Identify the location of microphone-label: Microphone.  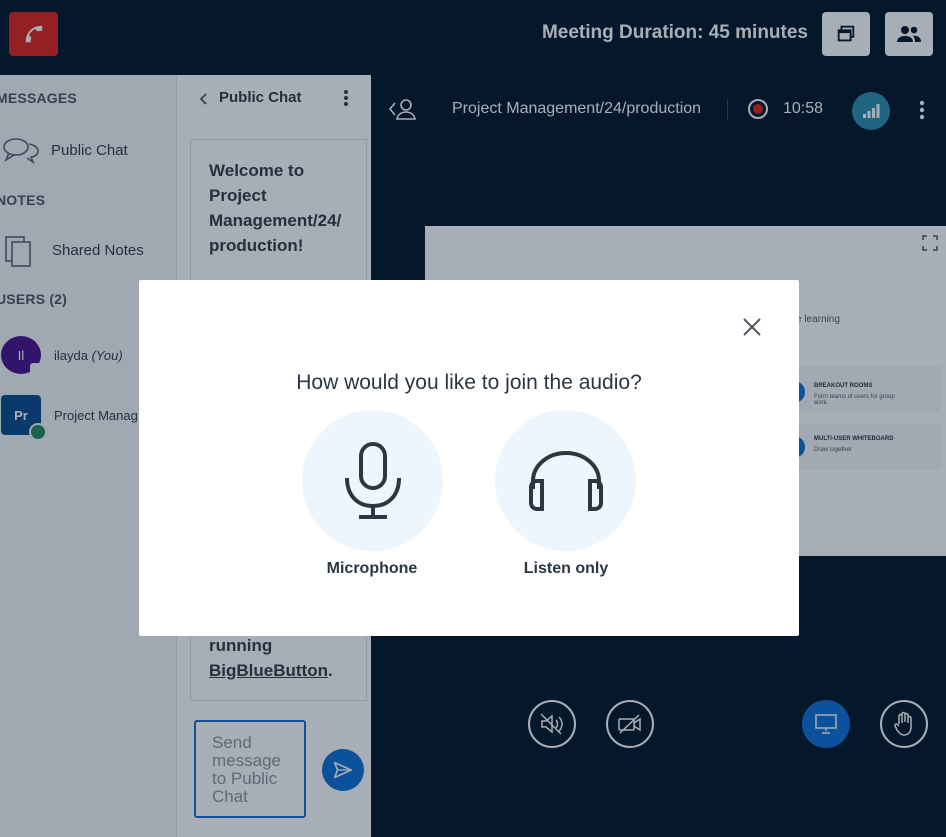
(372, 568).